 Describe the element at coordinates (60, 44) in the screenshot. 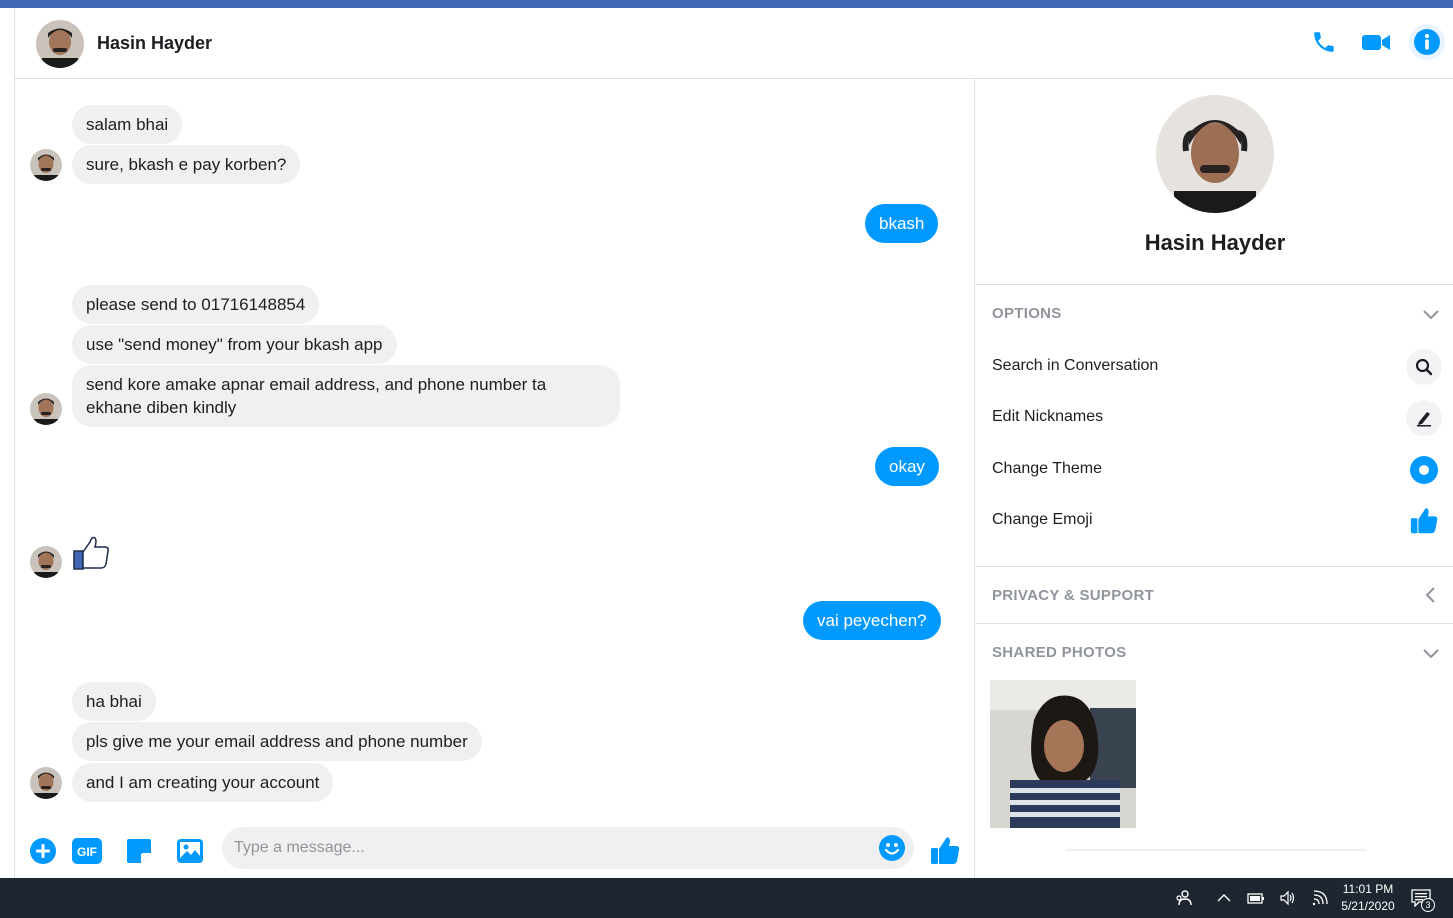

I see `contact-avatar` at that location.